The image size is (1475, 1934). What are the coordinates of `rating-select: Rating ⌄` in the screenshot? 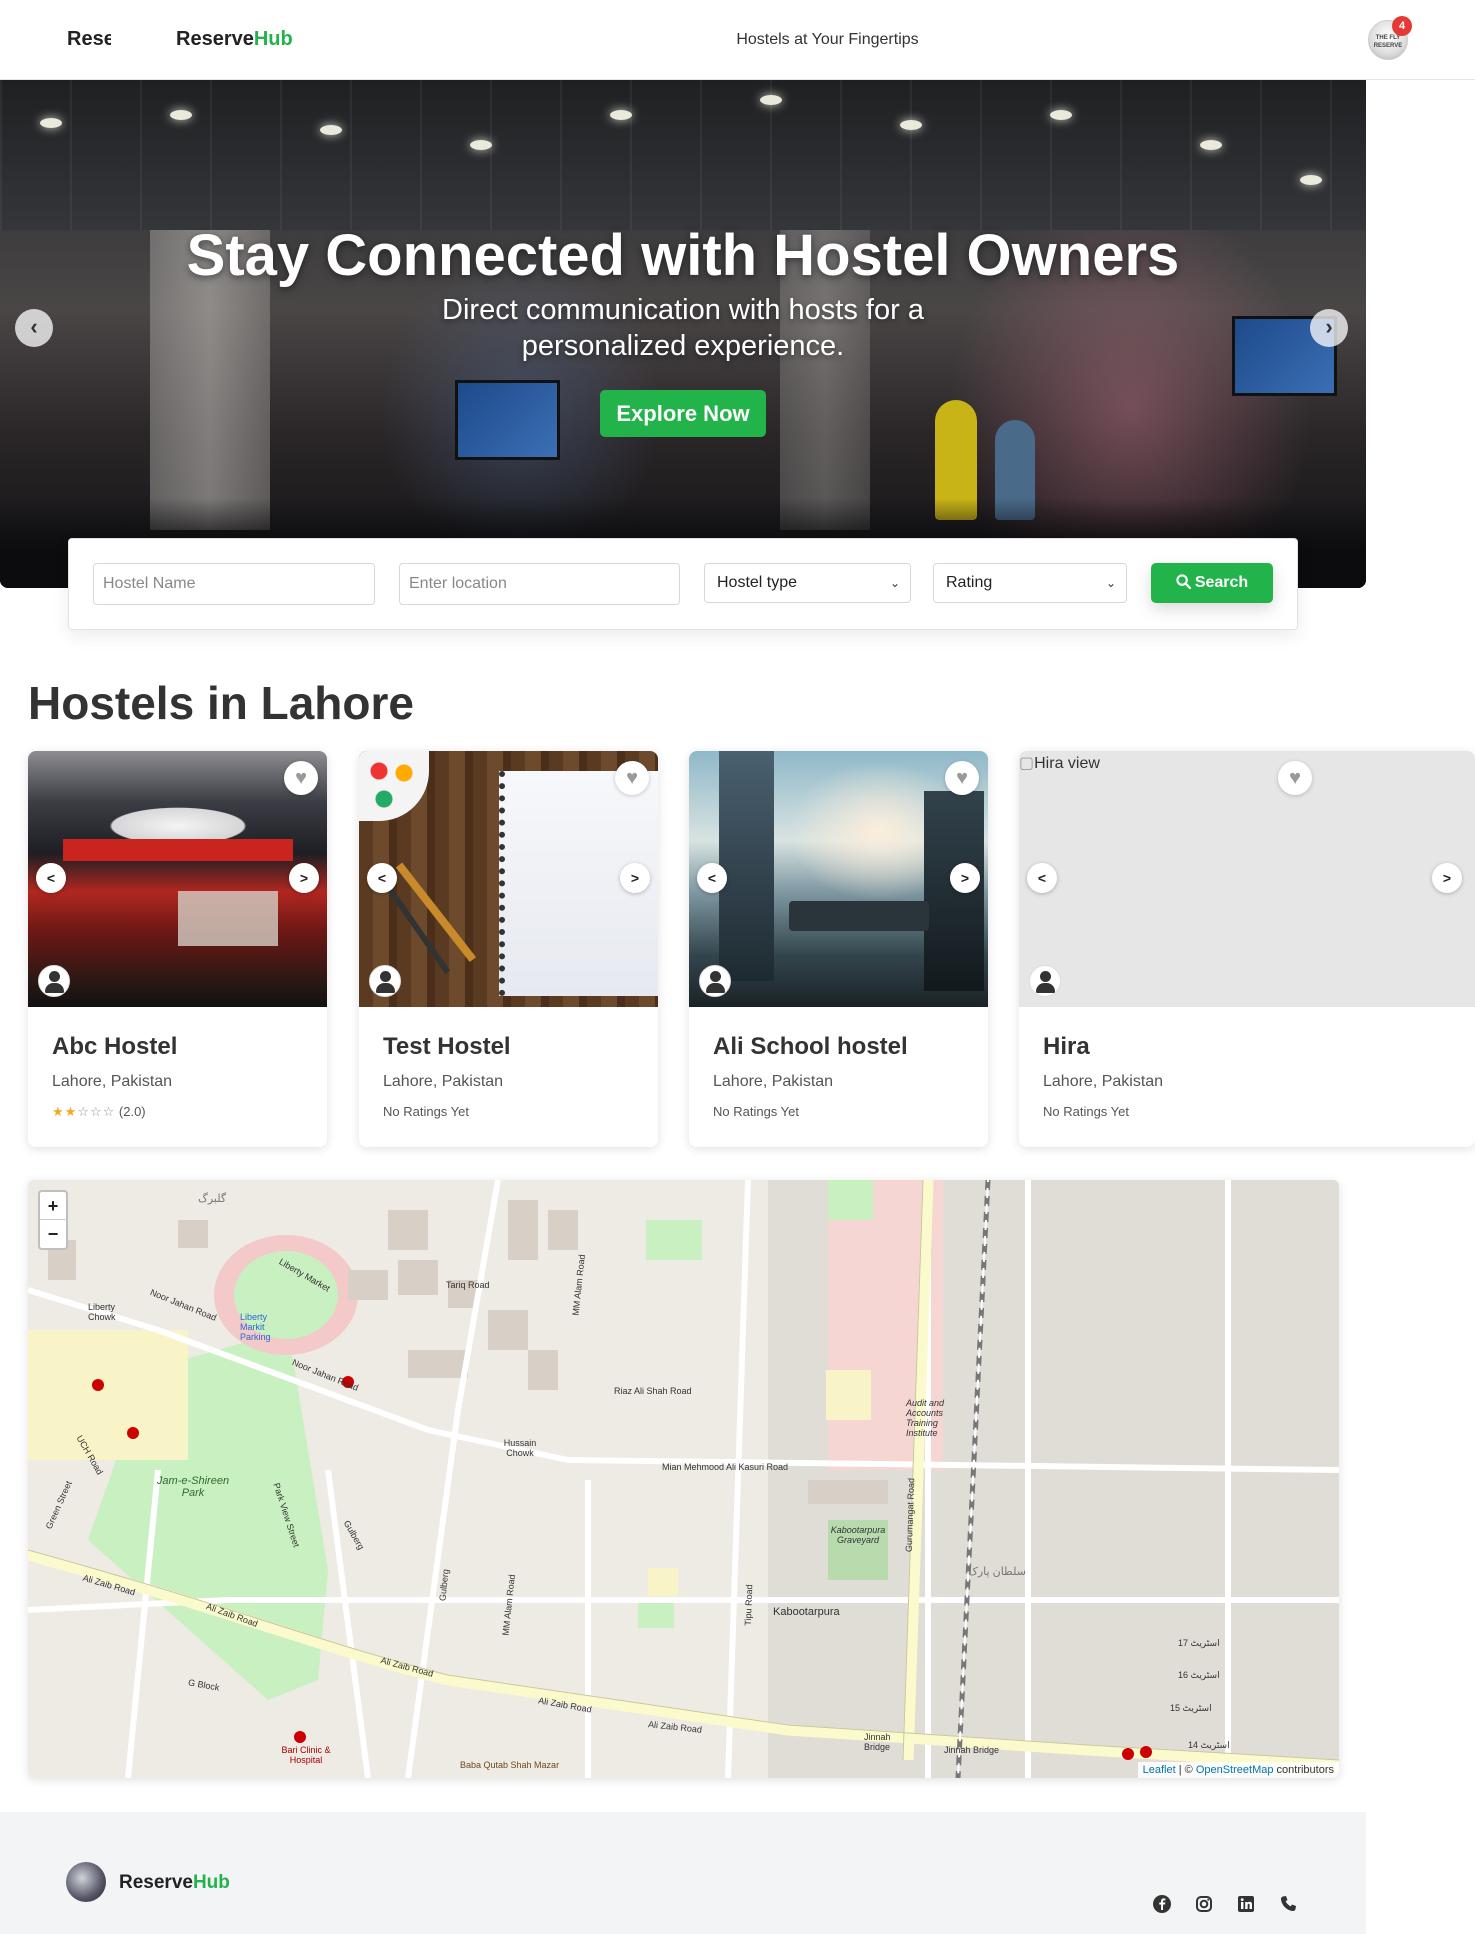 It's located at (1030, 583).